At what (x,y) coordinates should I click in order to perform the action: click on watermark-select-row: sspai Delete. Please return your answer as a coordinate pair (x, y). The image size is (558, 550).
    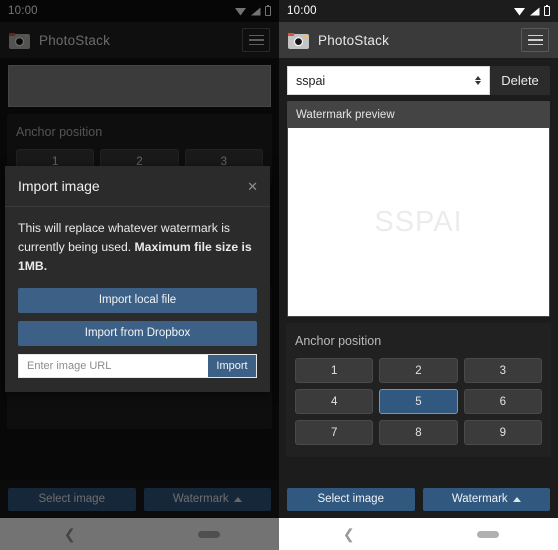
    Looking at the image, I should click on (418, 80).